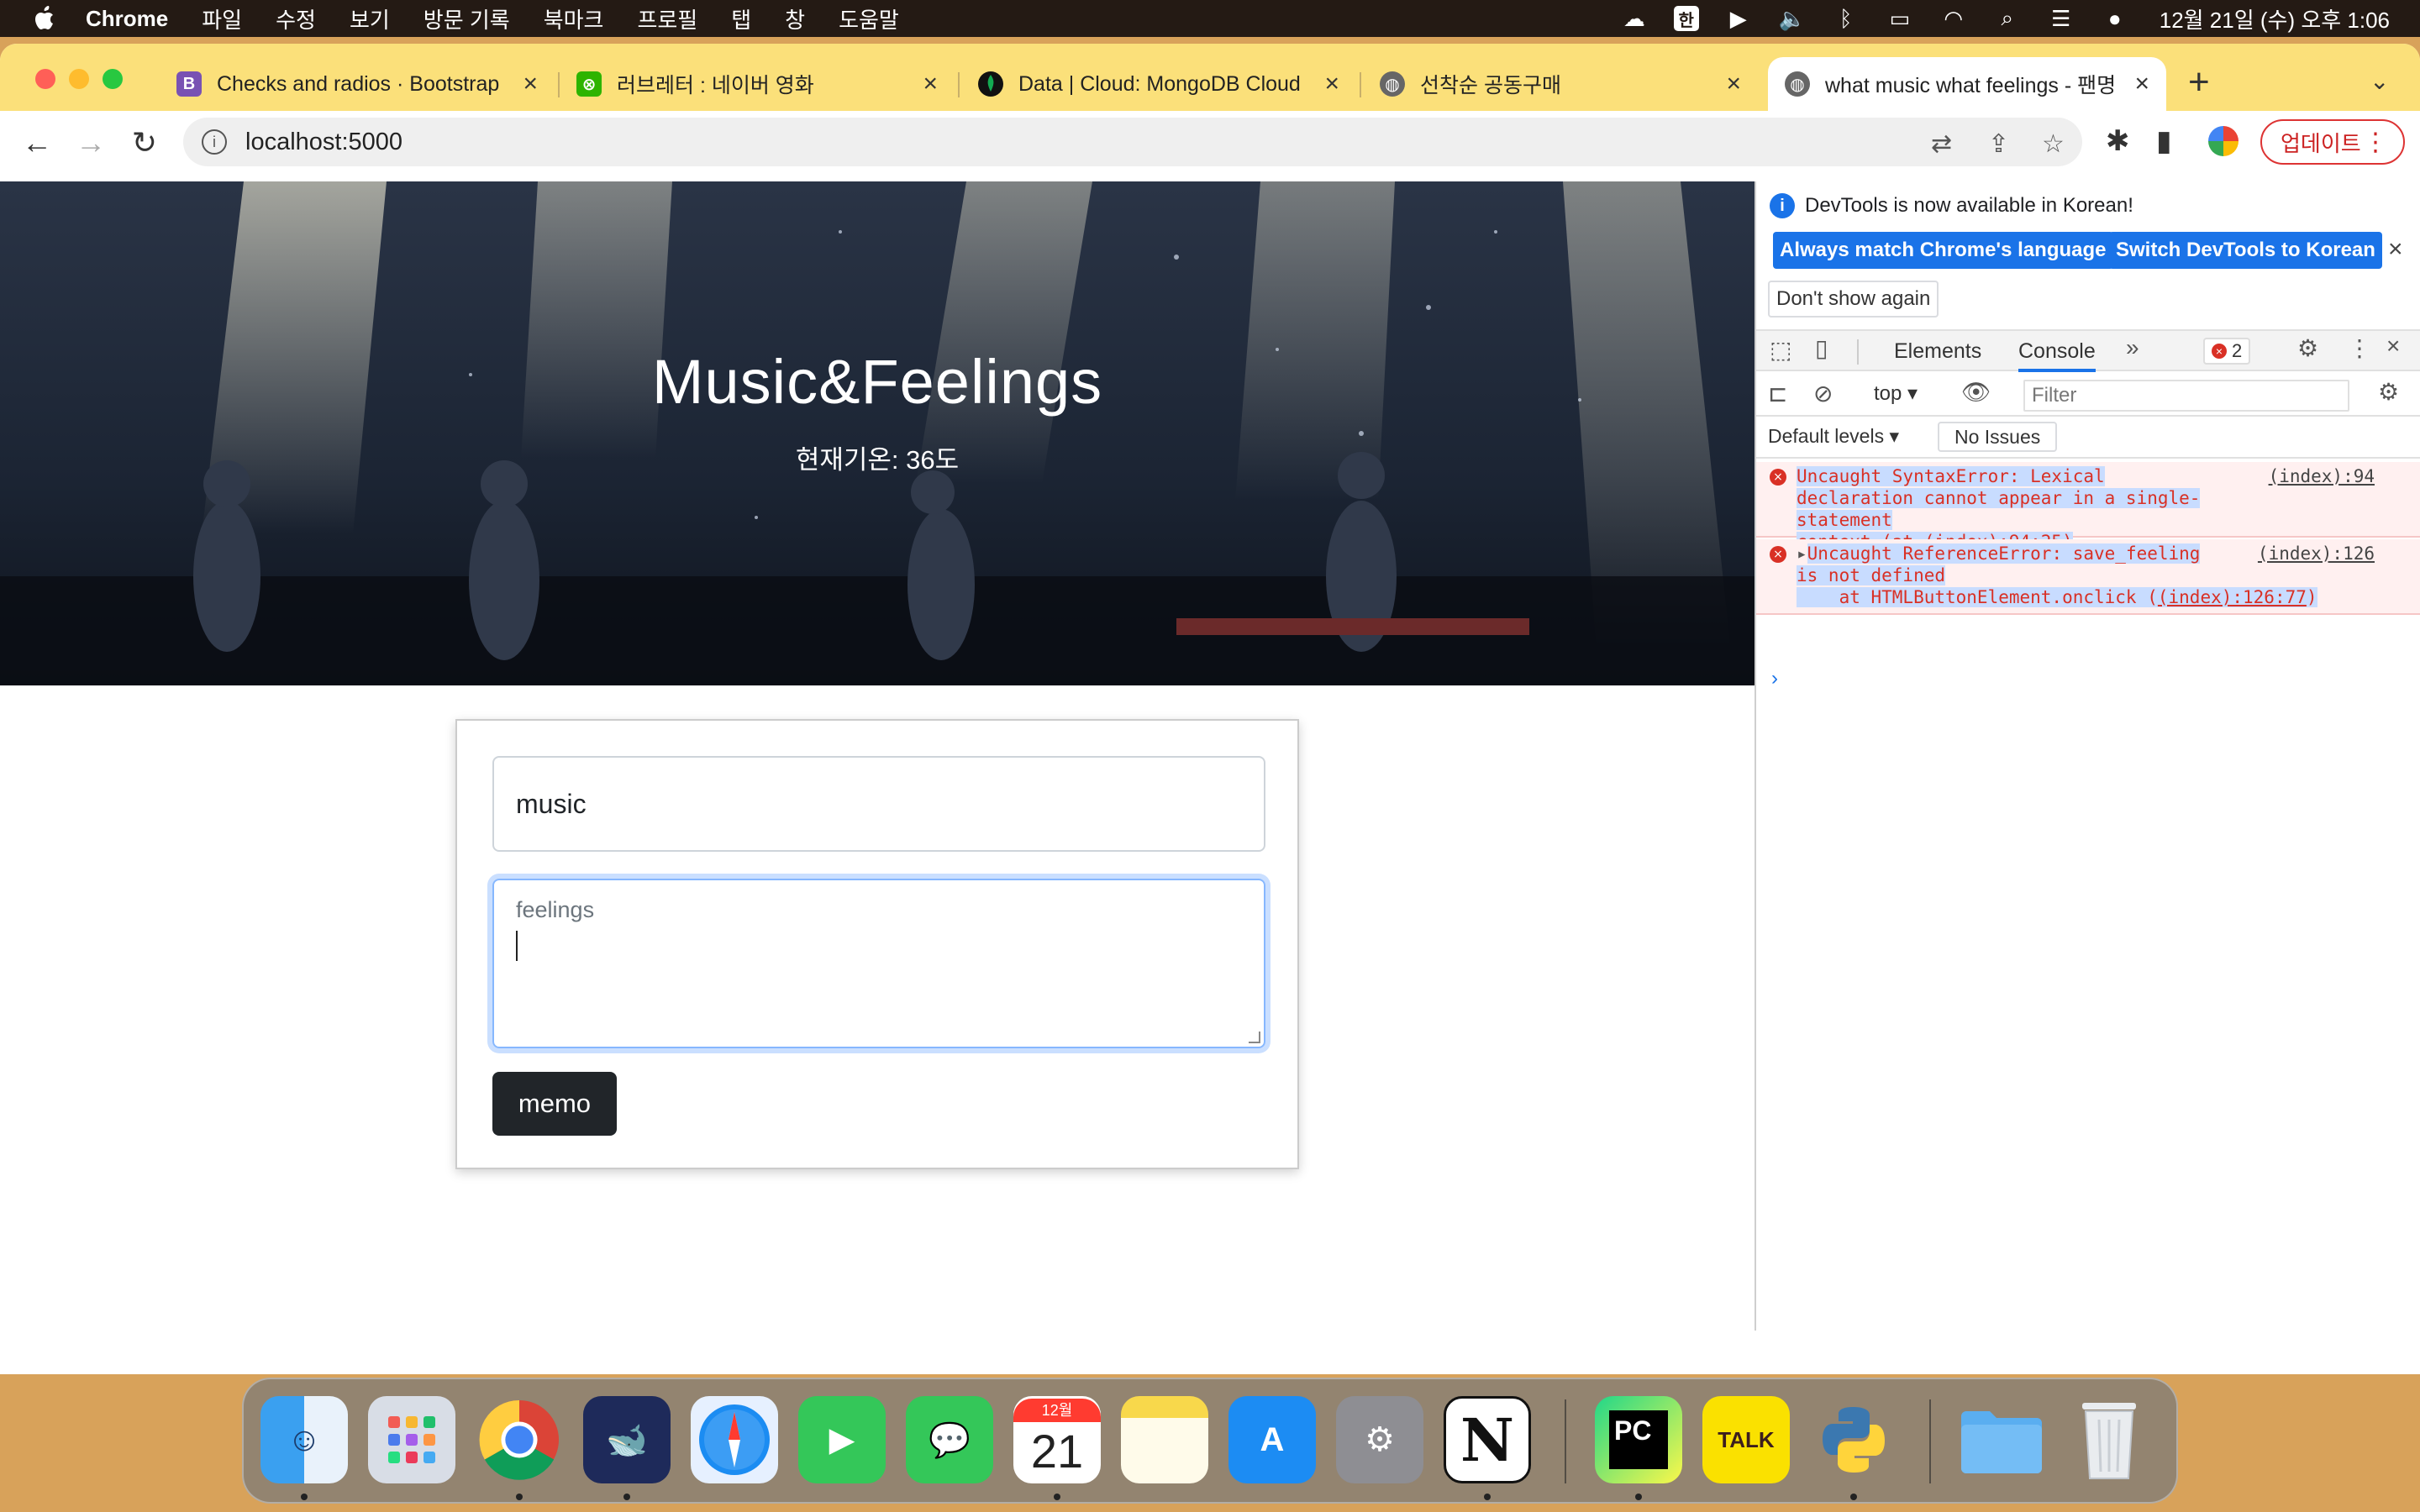 This screenshot has height=1512, width=2420. What do you see at coordinates (1569, 84) in the screenshot?
I see `tab-group-buy: ◍ 선착순 공동구매 ×` at bounding box center [1569, 84].